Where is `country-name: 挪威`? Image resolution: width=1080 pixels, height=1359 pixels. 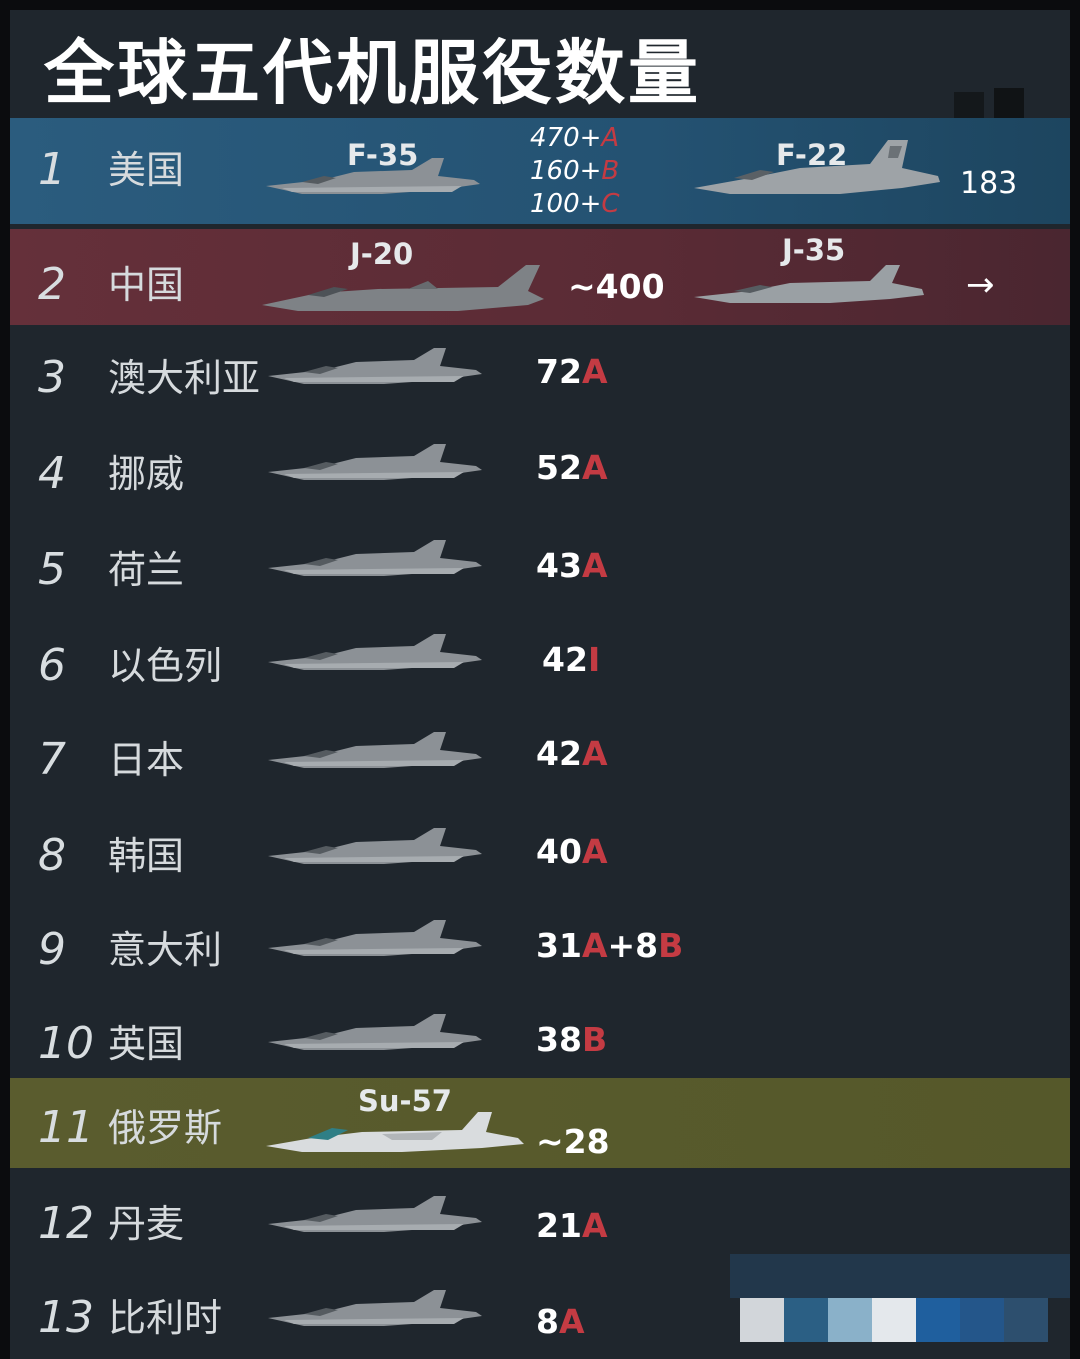
country-name: 挪威 is located at coordinates (146, 474).